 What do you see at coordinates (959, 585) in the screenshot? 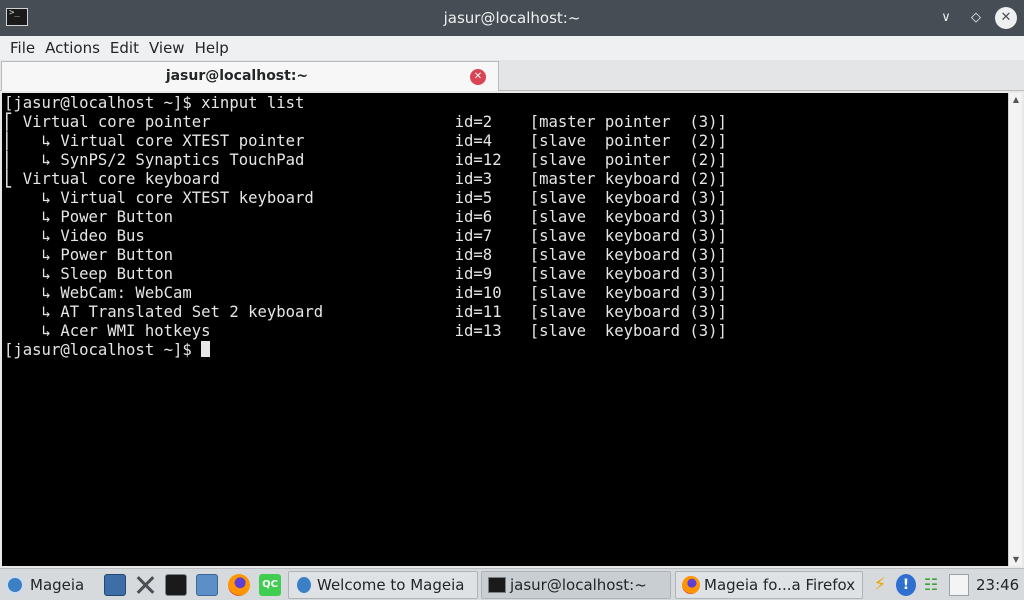
I see `notes-icon` at bounding box center [959, 585].